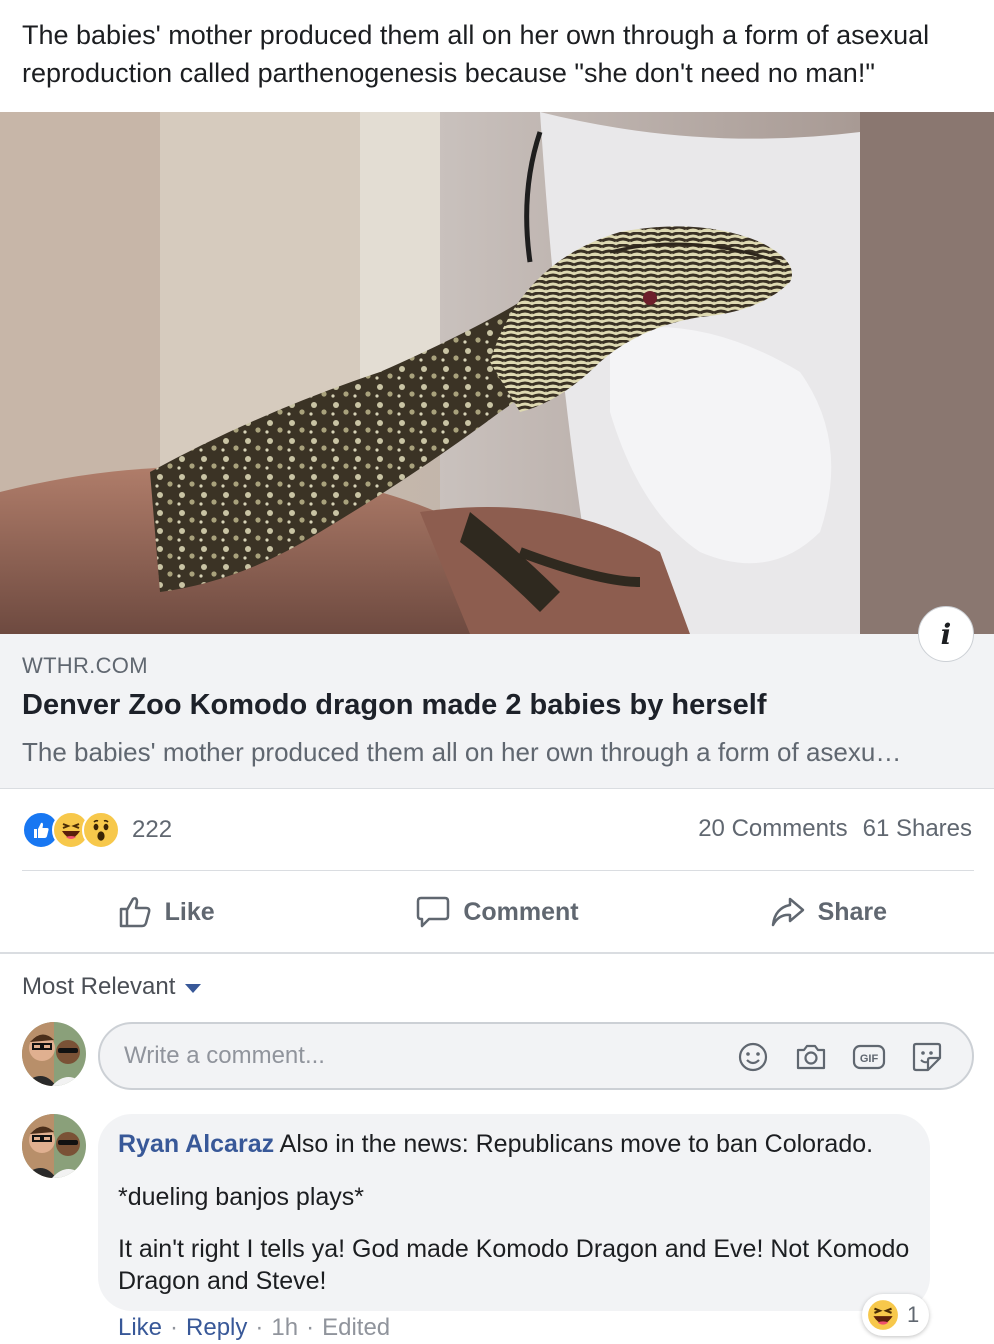 The height and width of the screenshot is (1344, 994). I want to click on comment-author: Ryan Alcaraz, so click(196, 1144).